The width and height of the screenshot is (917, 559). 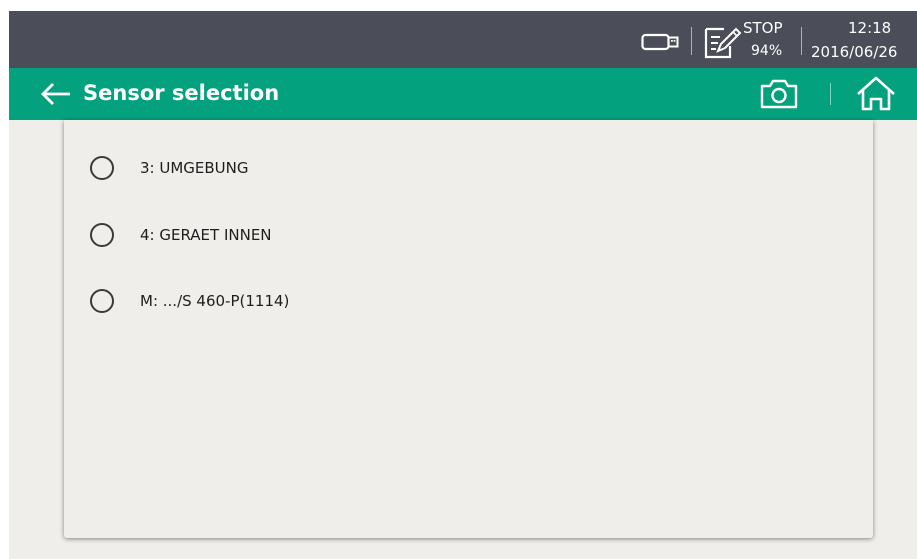 I want to click on title-separator, so click(x=830, y=94).